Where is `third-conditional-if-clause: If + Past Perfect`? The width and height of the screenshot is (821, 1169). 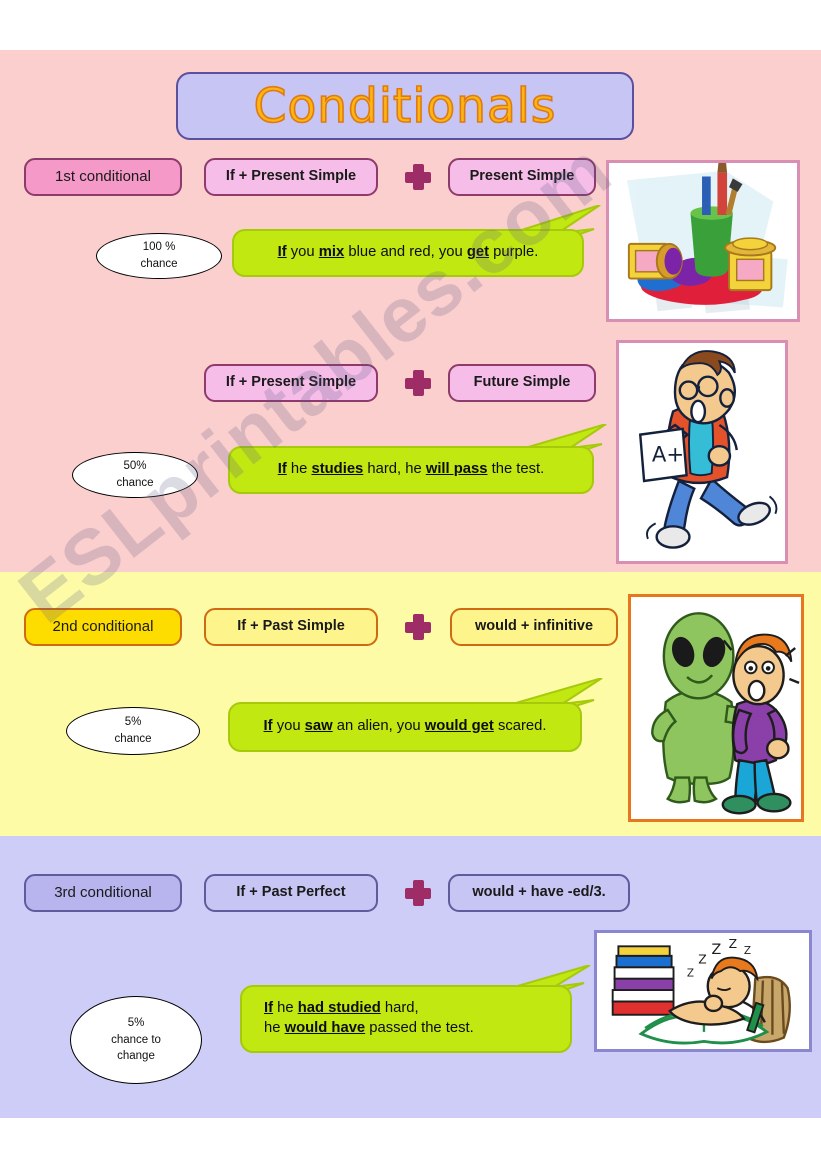 third-conditional-if-clause: If + Past Perfect is located at coordinates (291, 893).